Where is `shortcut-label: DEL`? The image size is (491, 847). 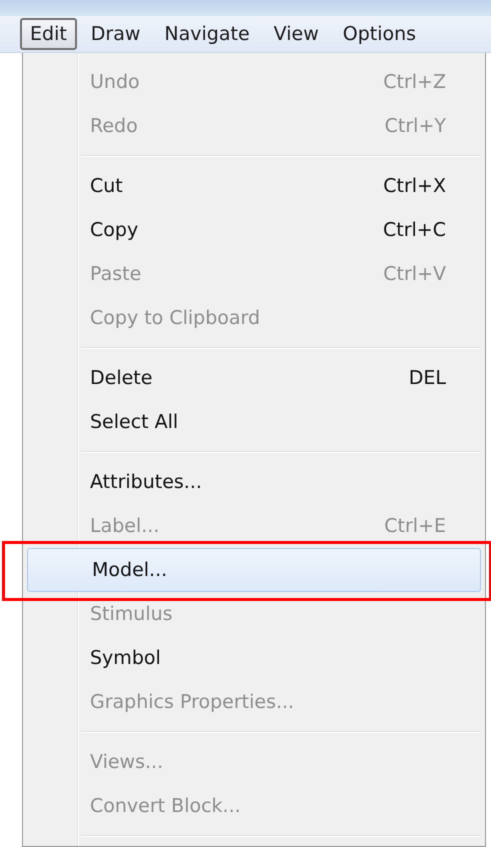 shortcut-label: DEL is located at coordinates (427, 378).